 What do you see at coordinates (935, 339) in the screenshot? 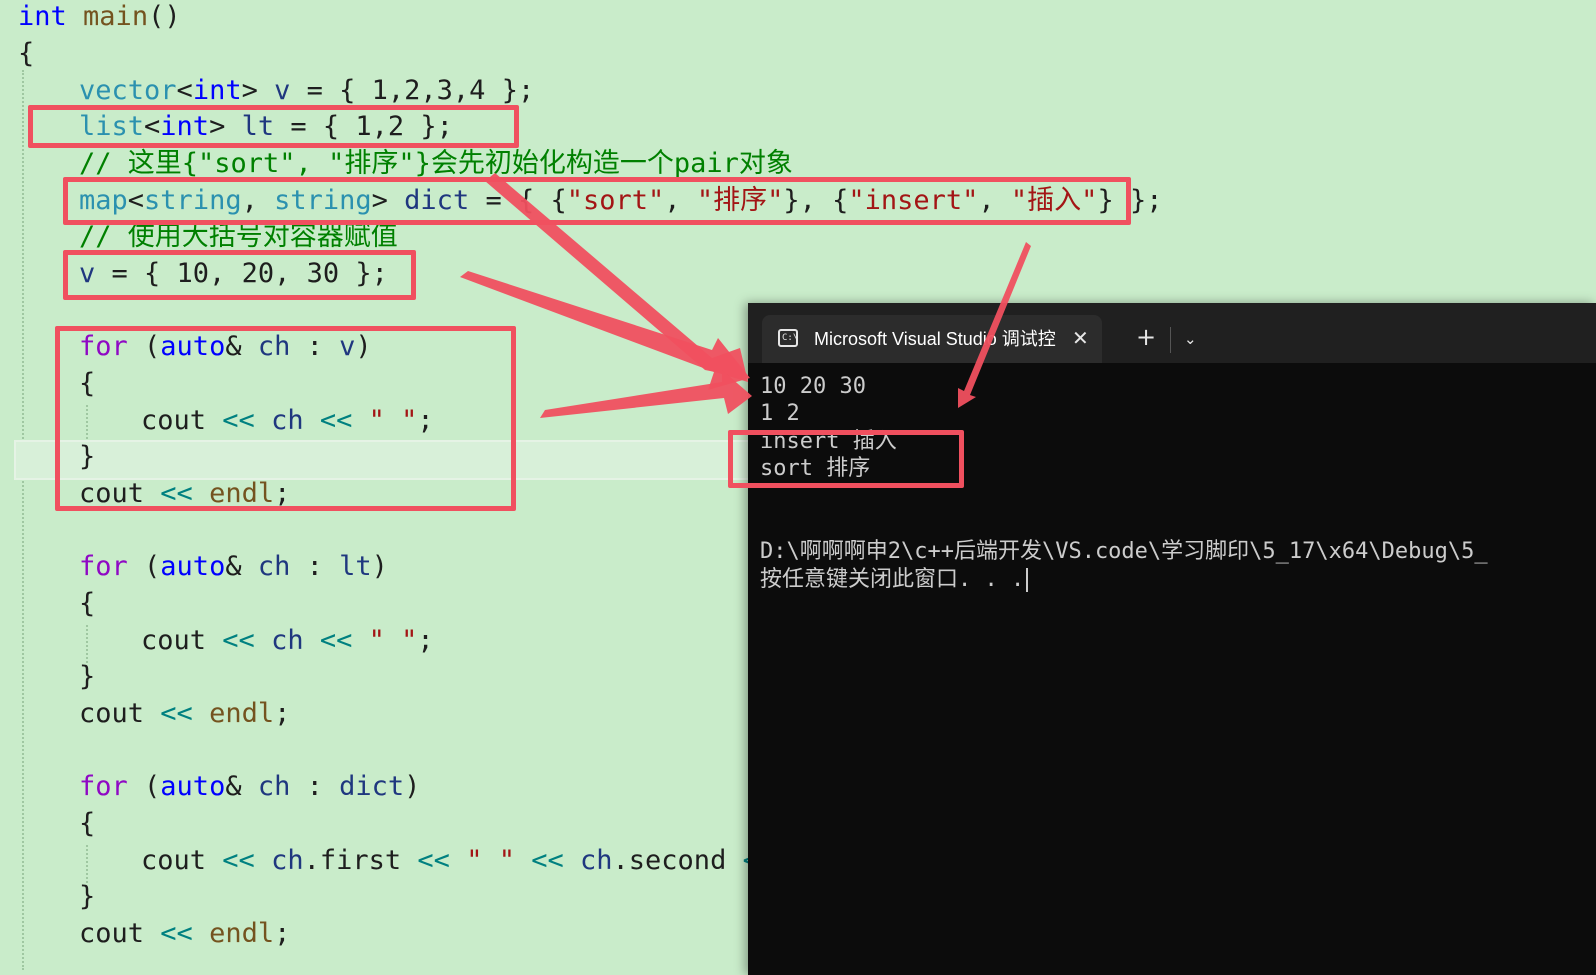
I see `tab-title: Microsoft Visual Studio 调试控` at bounding box center [935, 339].